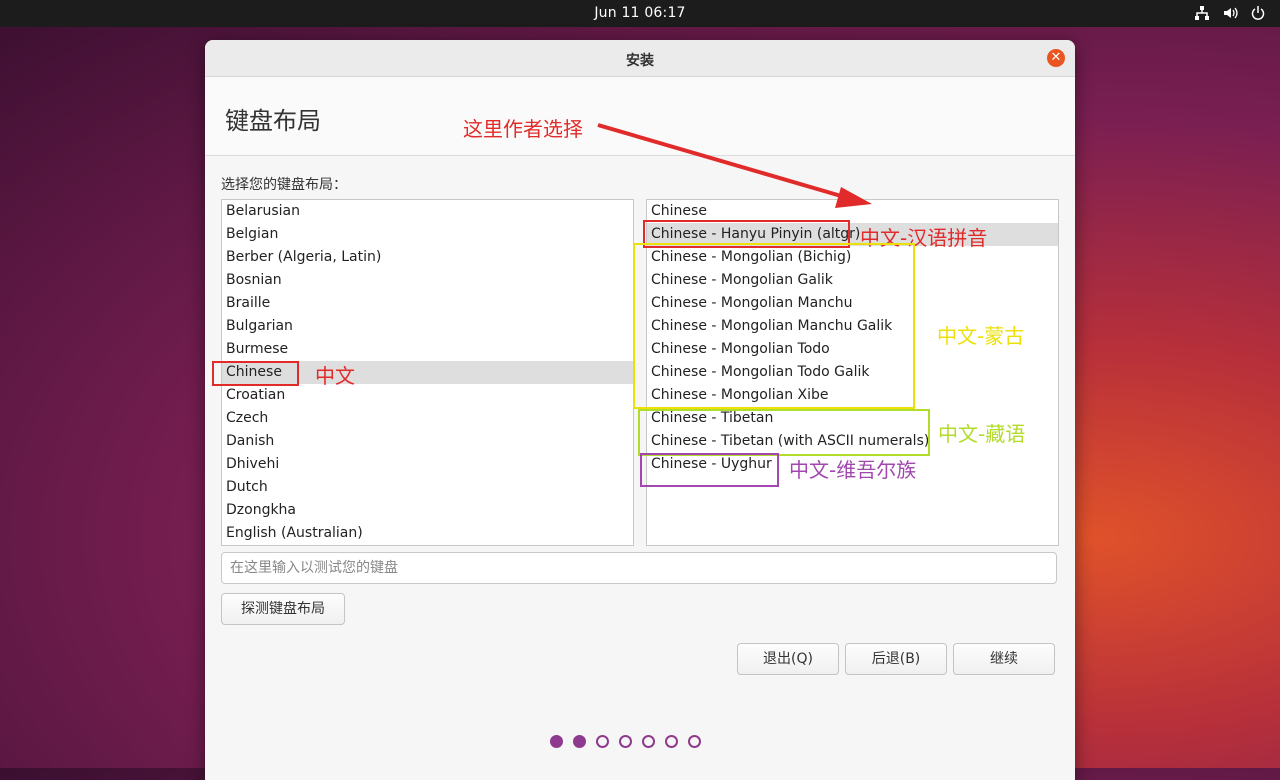 This screenshot has height=780, width=1280. I want to click on annotation-chinese: 中文, so click(335, 376).